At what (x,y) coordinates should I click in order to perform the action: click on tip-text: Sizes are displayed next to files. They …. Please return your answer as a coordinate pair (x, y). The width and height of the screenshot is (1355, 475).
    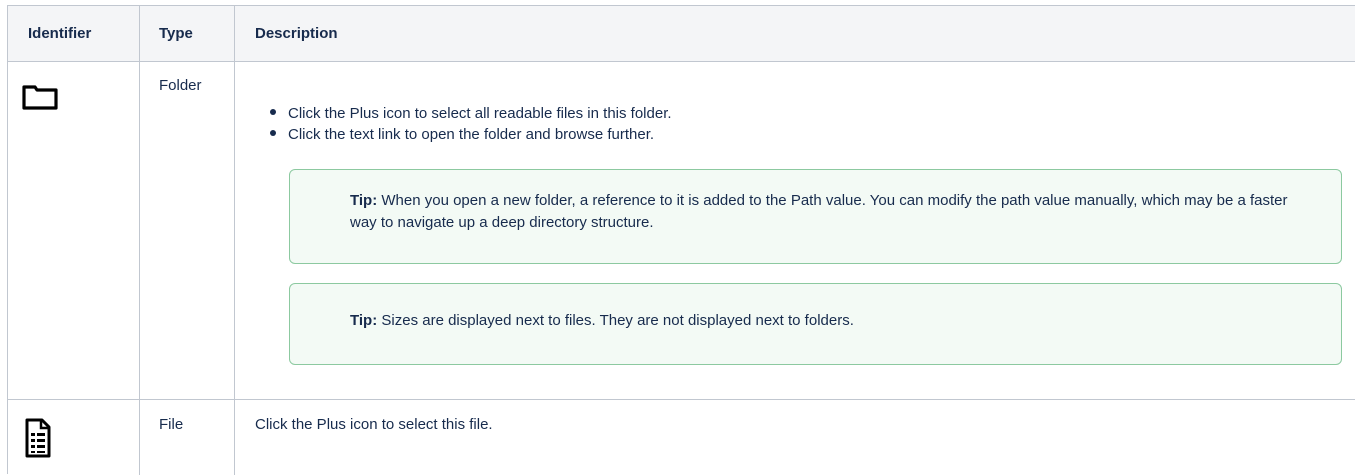
    Looking at the image, I should click on (617, 320).